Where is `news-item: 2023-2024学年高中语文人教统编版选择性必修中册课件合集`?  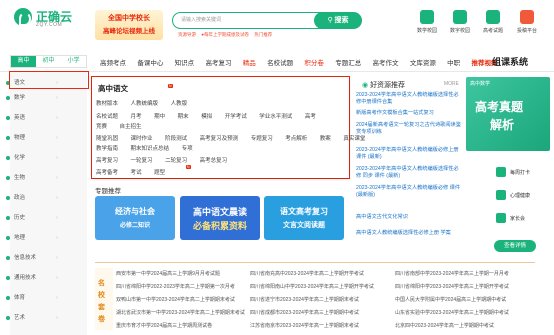 news-item: 2023-2024学年高中语文人教统编版选择性必修中册课件合集 is located at coordinates (408, 99).